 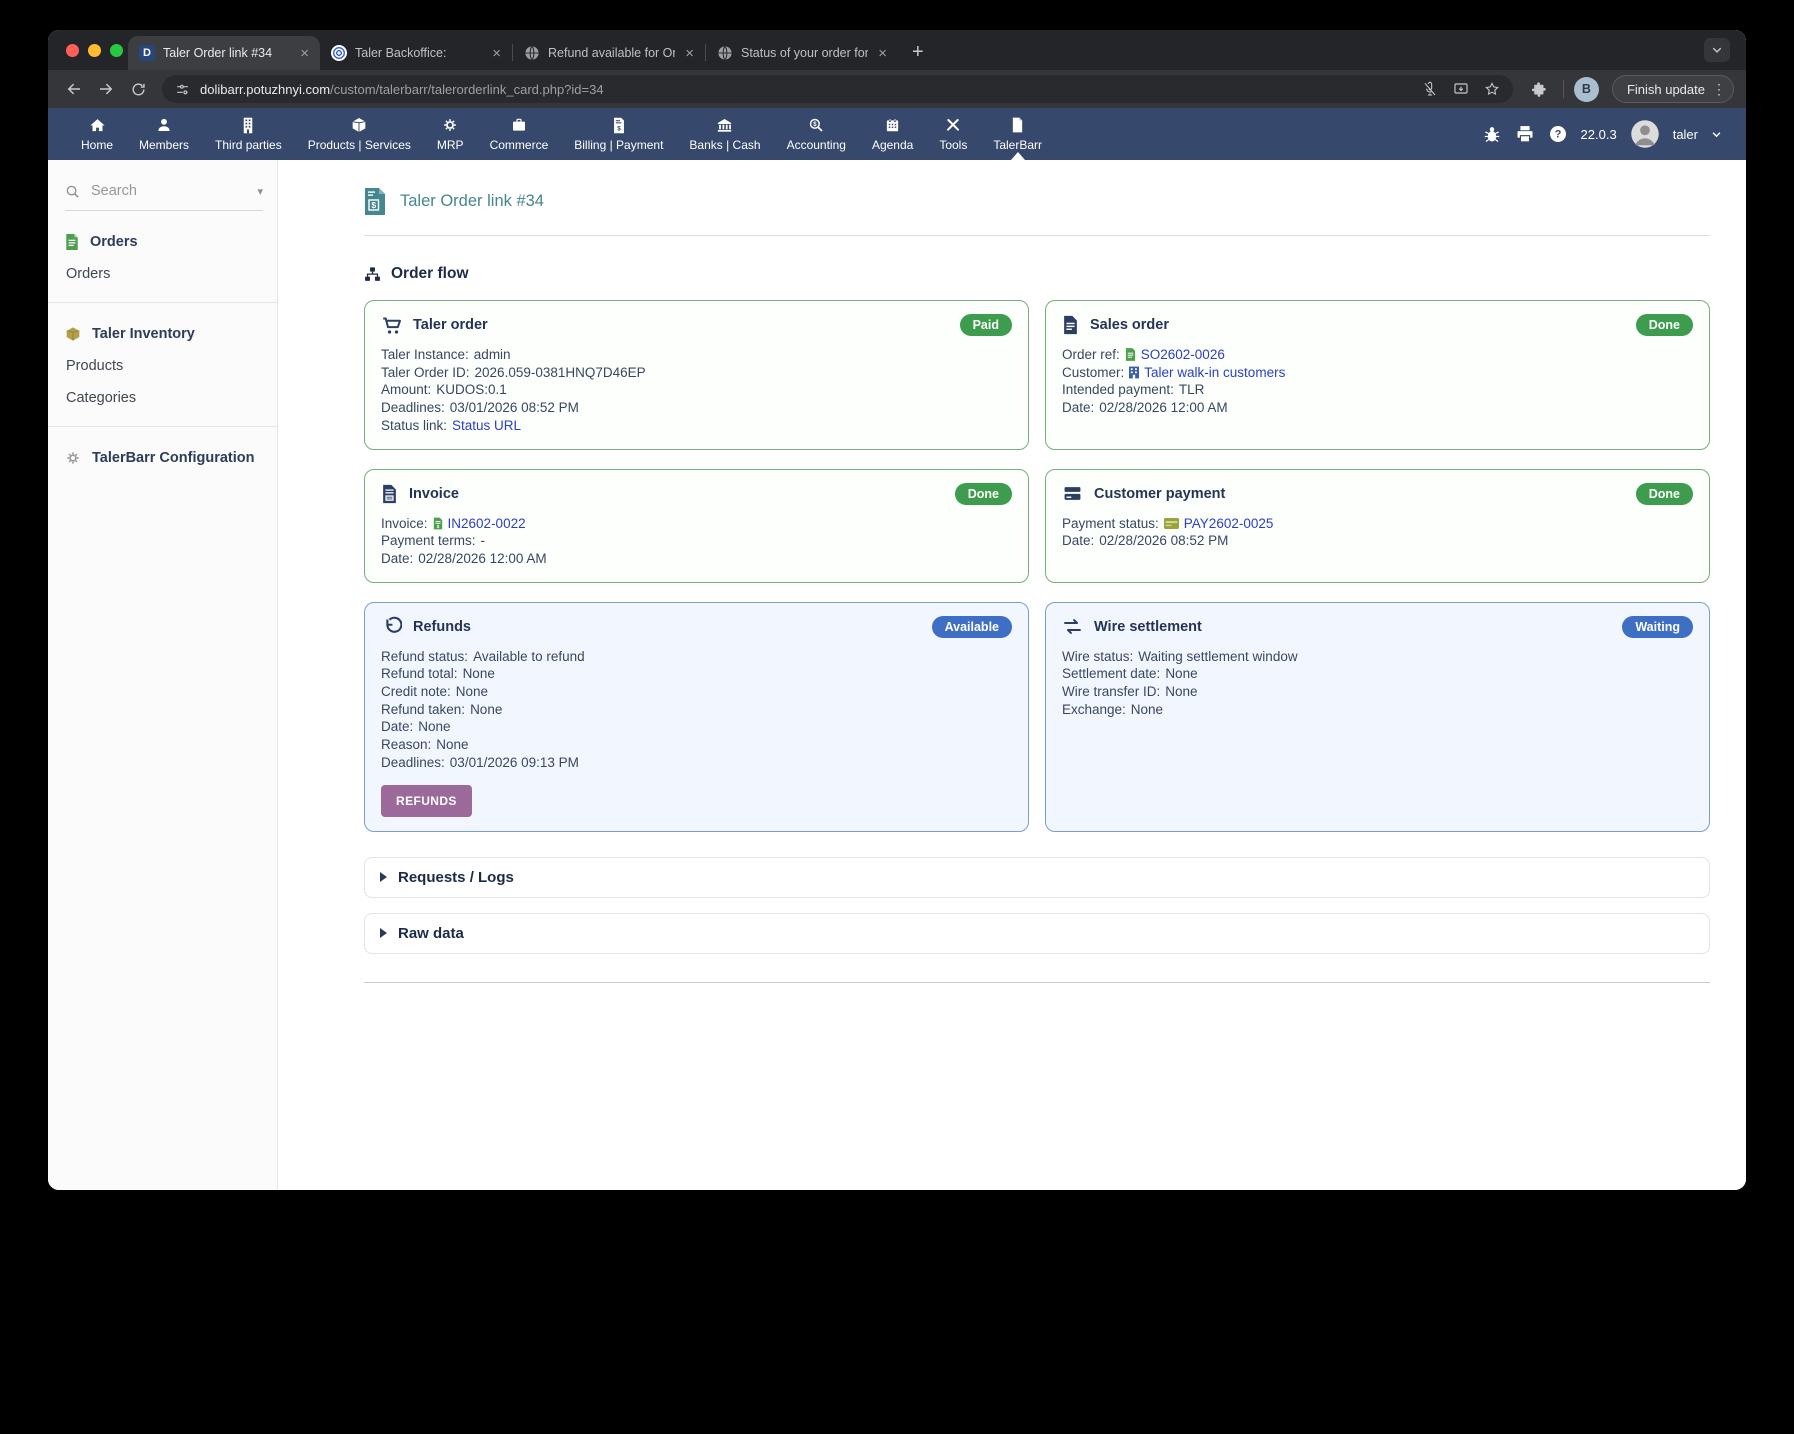 I want to click on search-caret-icon: ▾, so click(x=260, y=191).